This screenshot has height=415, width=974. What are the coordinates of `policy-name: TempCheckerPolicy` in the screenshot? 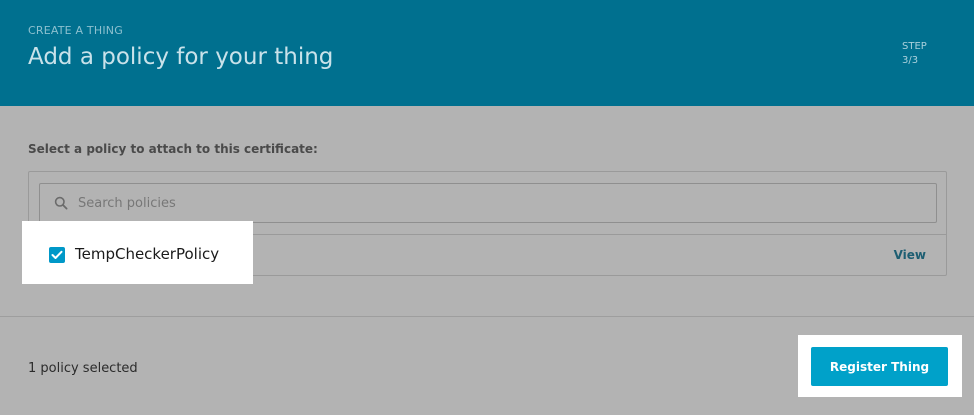 It's located at (147, 254).